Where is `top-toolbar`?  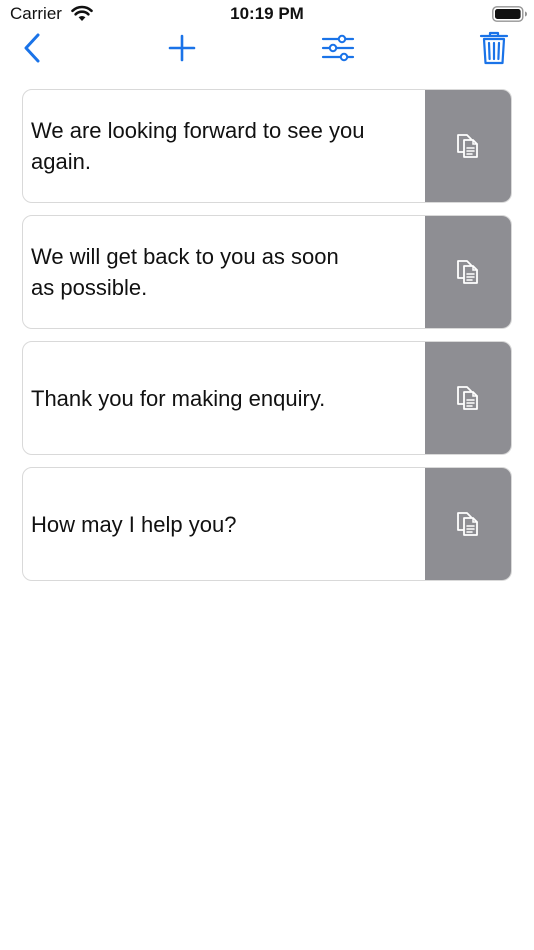
top-toolbar is located at coordinates (267, 50).